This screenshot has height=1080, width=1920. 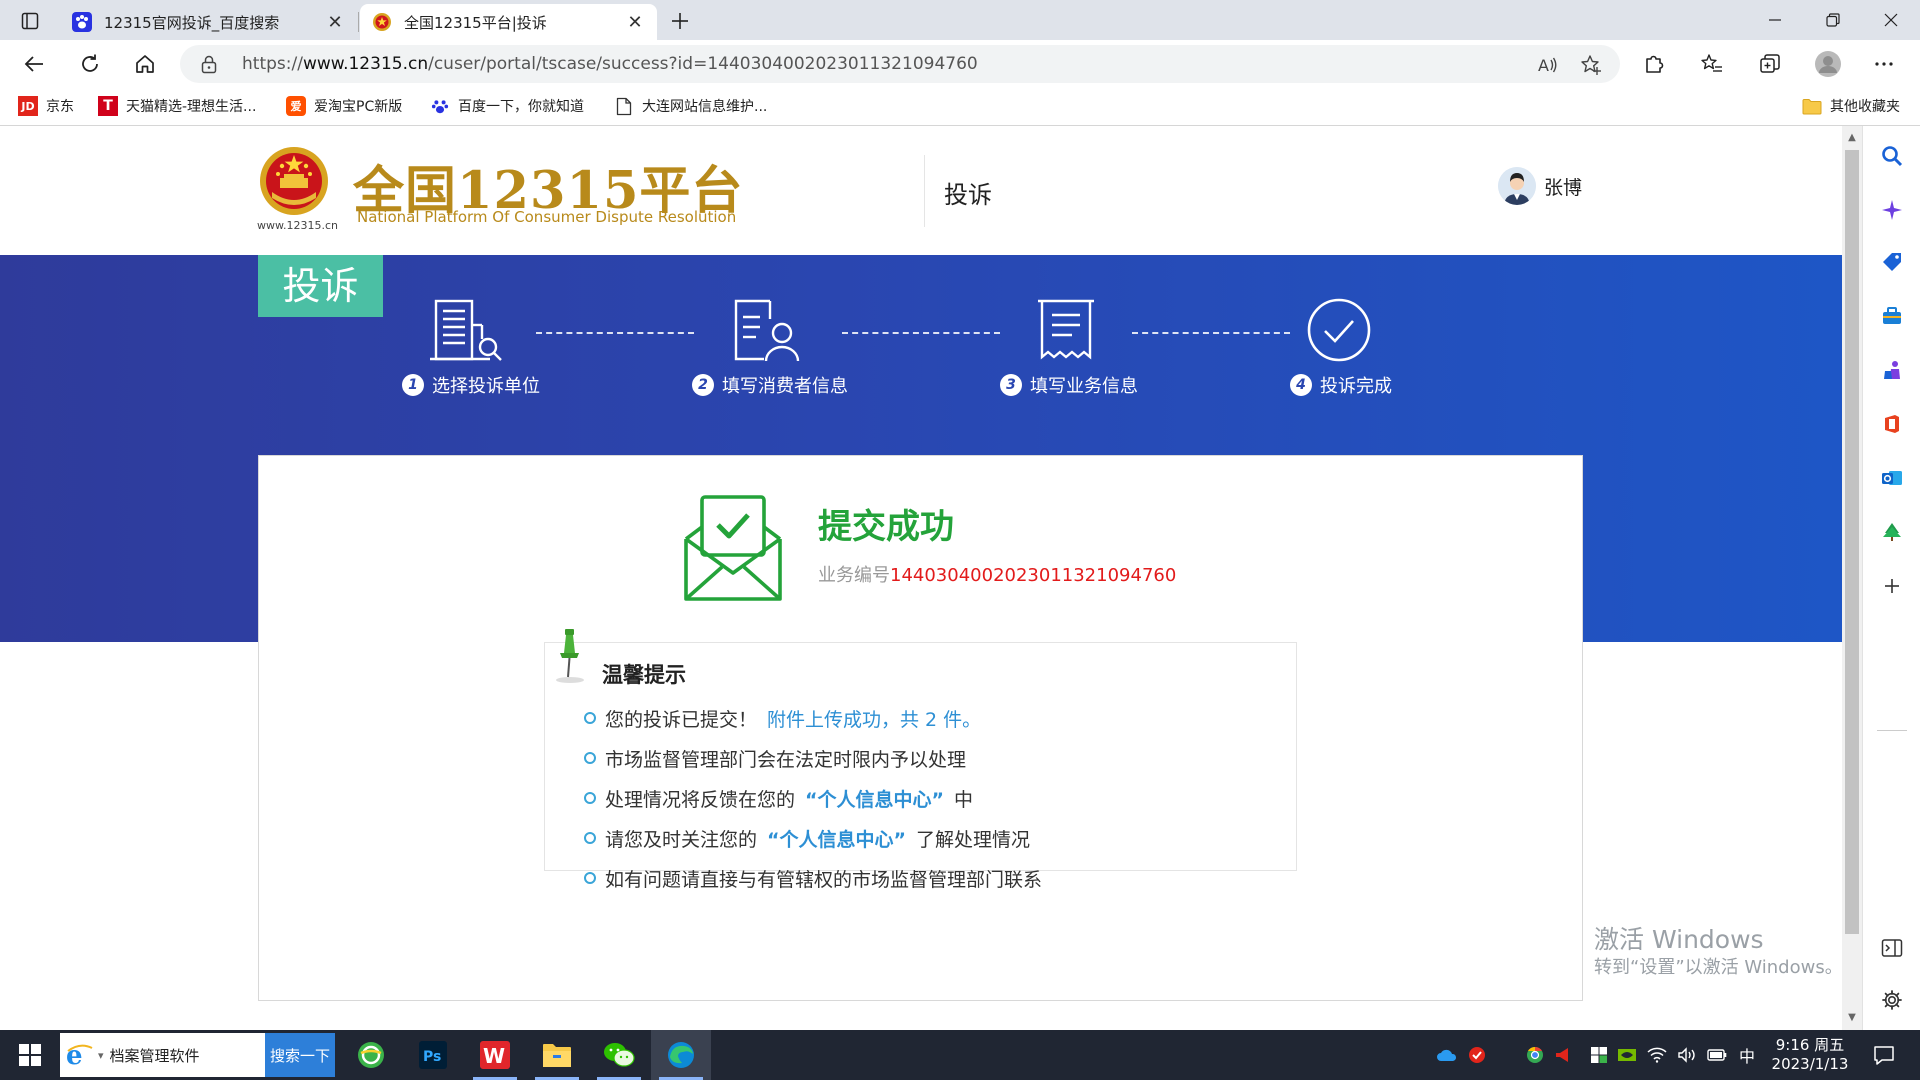 What do you see at coordinates (1892, 262) in the screenshot?
I see `sidebar-shopping-button` at bounding box center [1892, 262].